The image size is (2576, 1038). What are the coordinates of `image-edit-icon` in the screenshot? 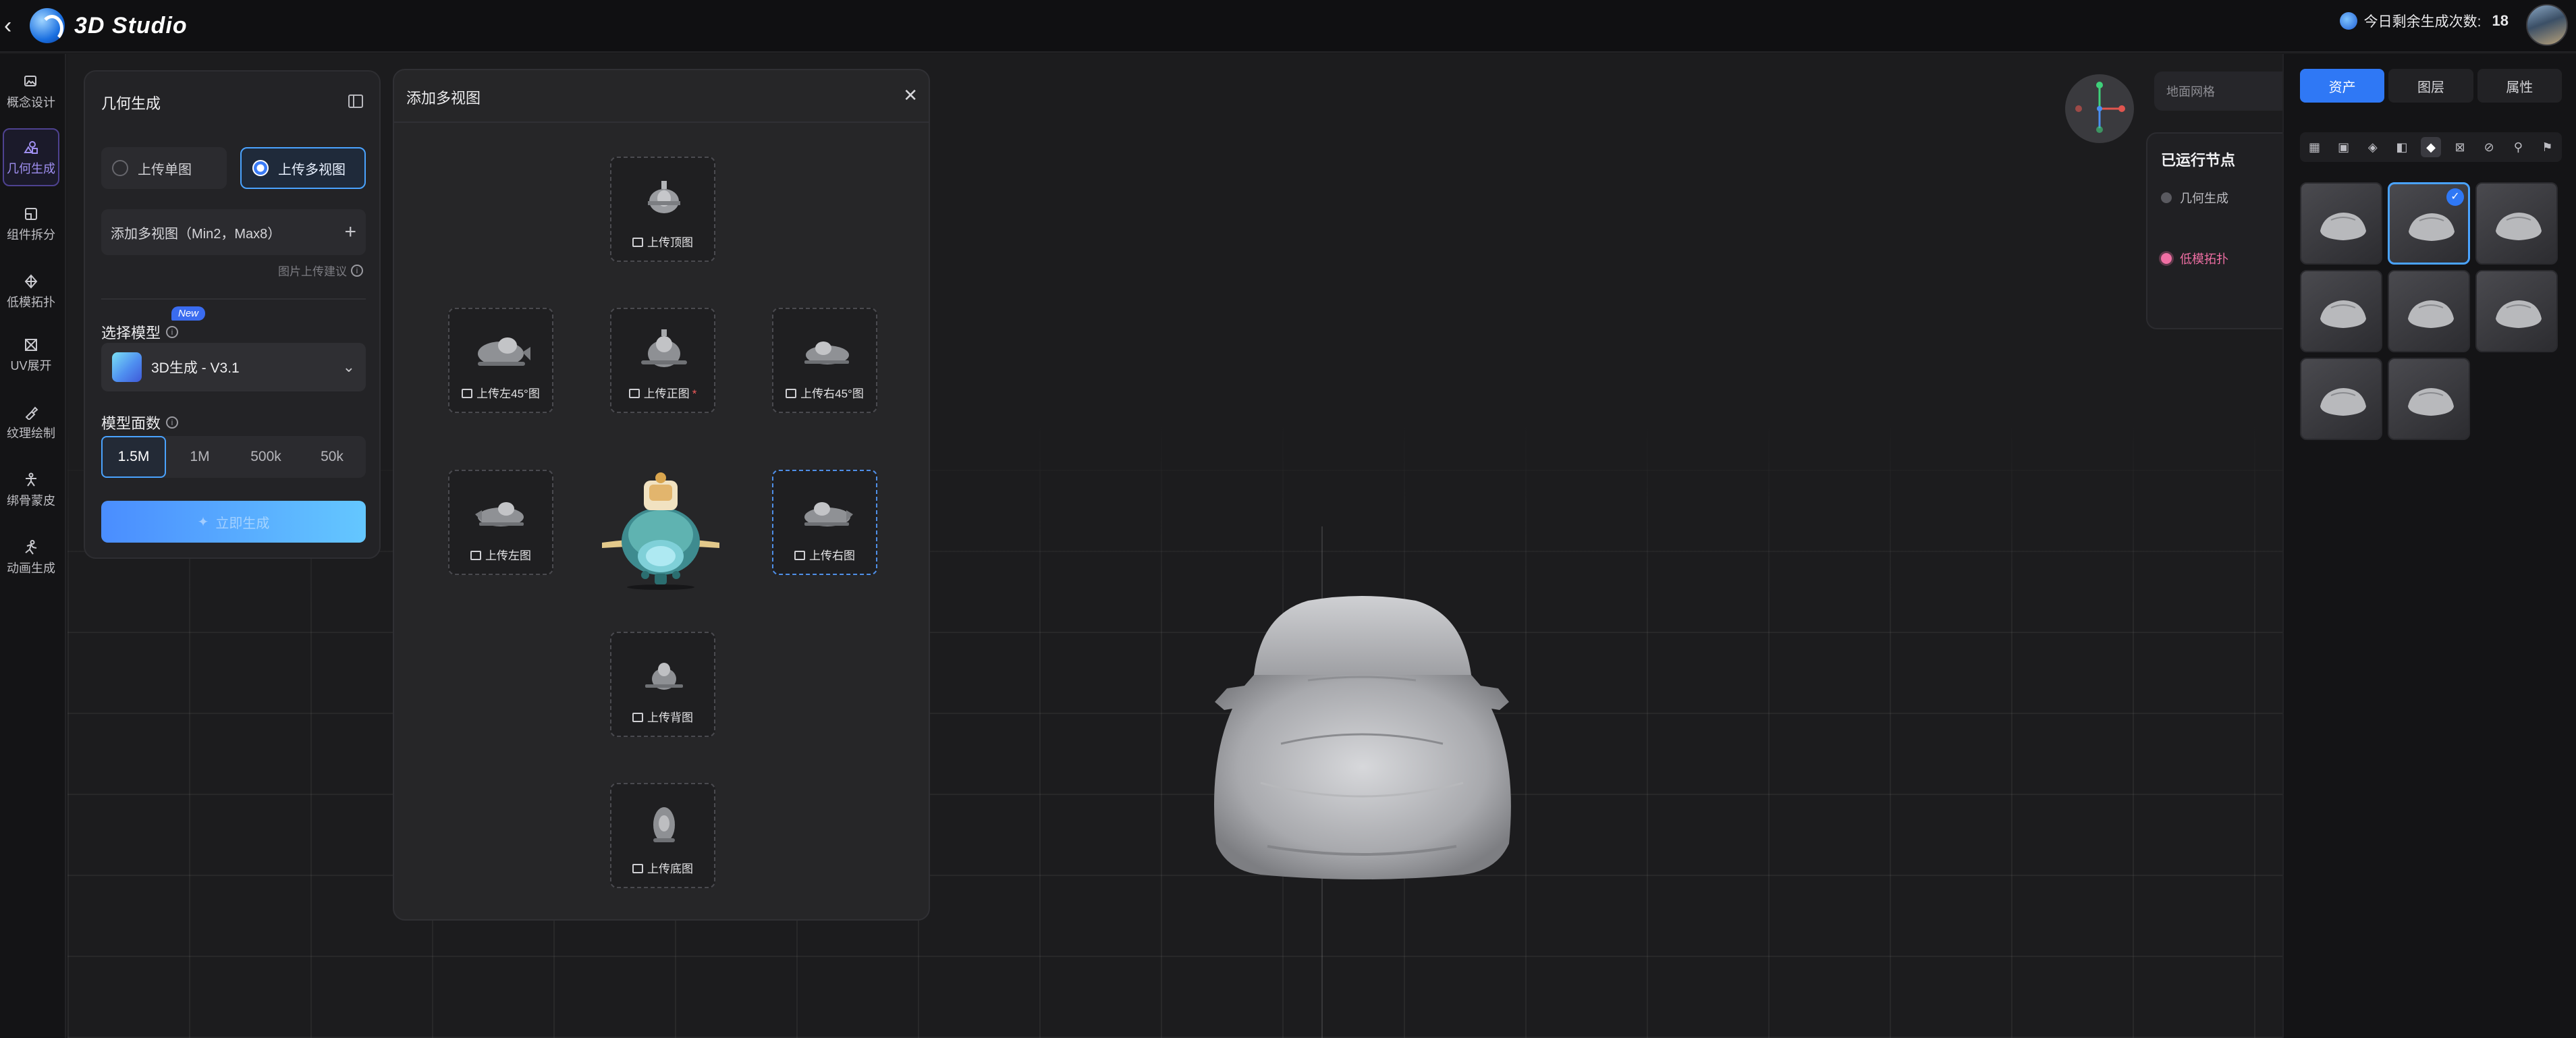 It's located at (31, 81).